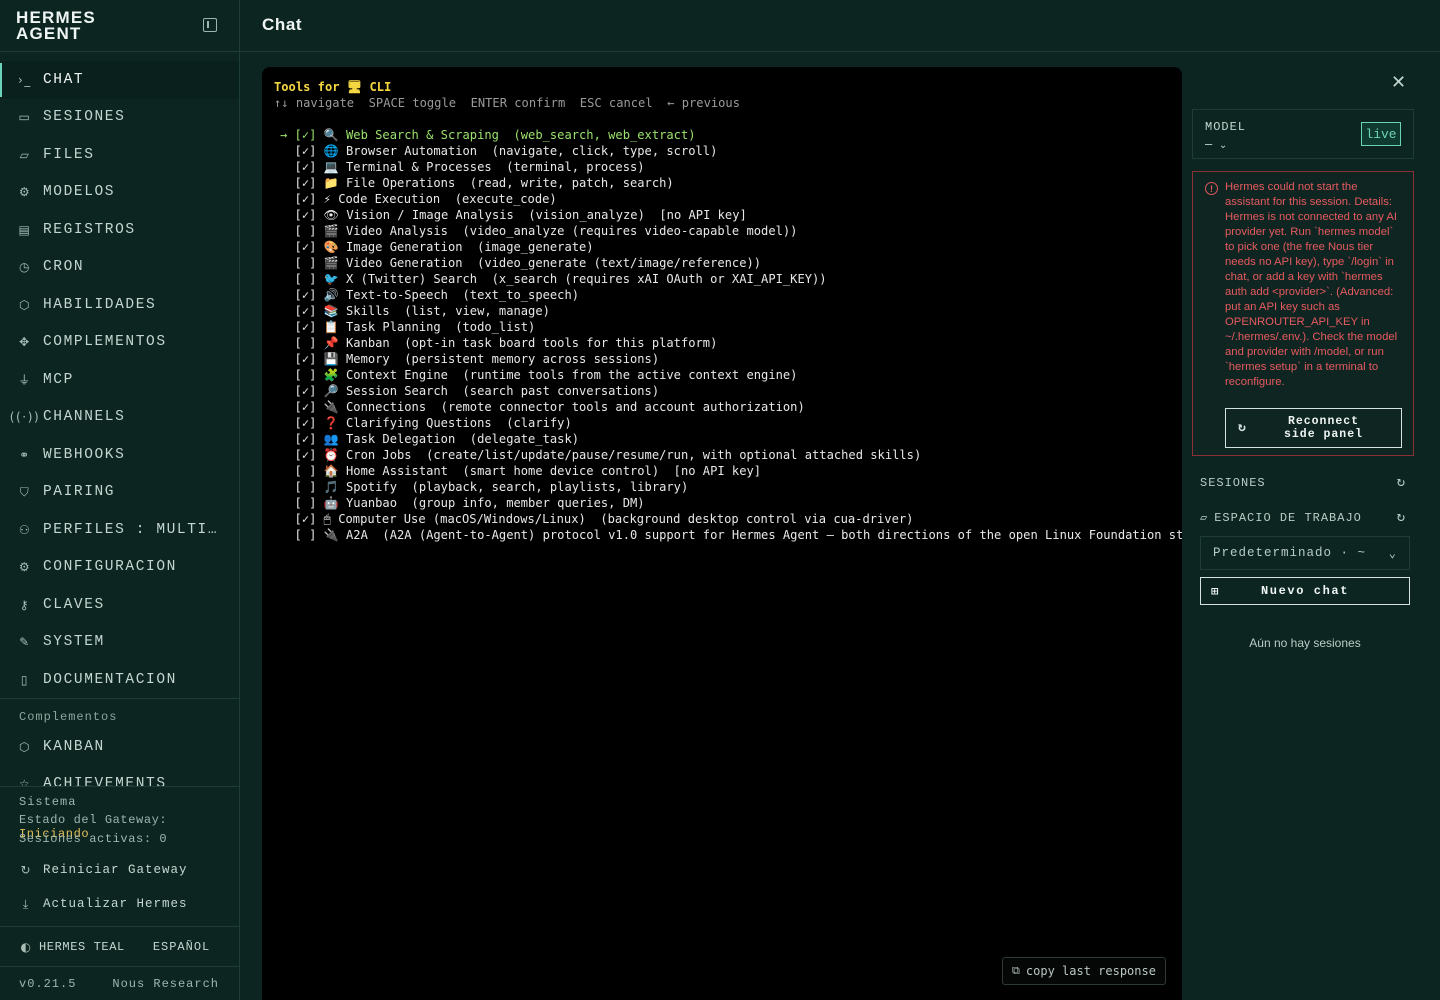 The image size is (1440, 1000). I want to click on palette-icon: ◐, so click(26, 946).